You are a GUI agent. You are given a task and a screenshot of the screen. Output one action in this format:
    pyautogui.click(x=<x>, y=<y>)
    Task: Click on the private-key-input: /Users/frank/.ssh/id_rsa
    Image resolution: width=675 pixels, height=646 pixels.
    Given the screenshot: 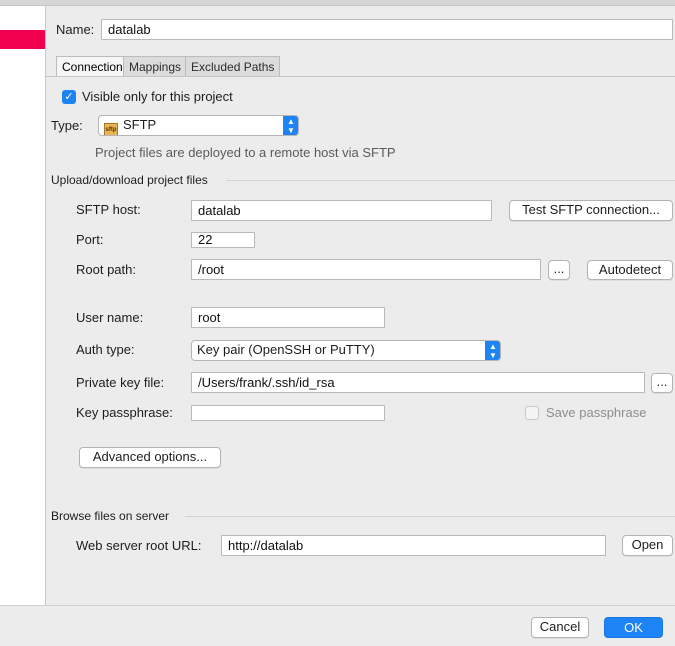 What is the action you would take?
    pyautogui.click(x=418, y=382)
    